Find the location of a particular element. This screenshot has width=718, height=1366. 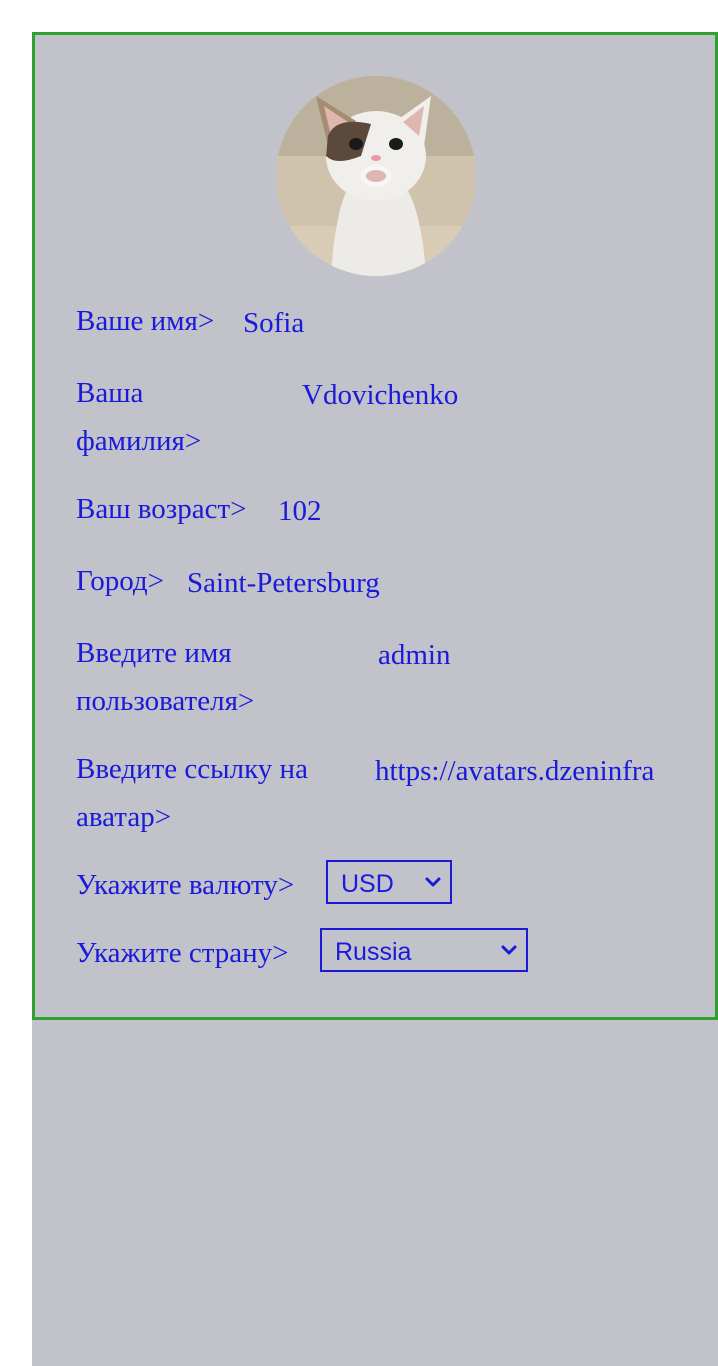

cat-avatar-image is located at coordinates (376, 176).